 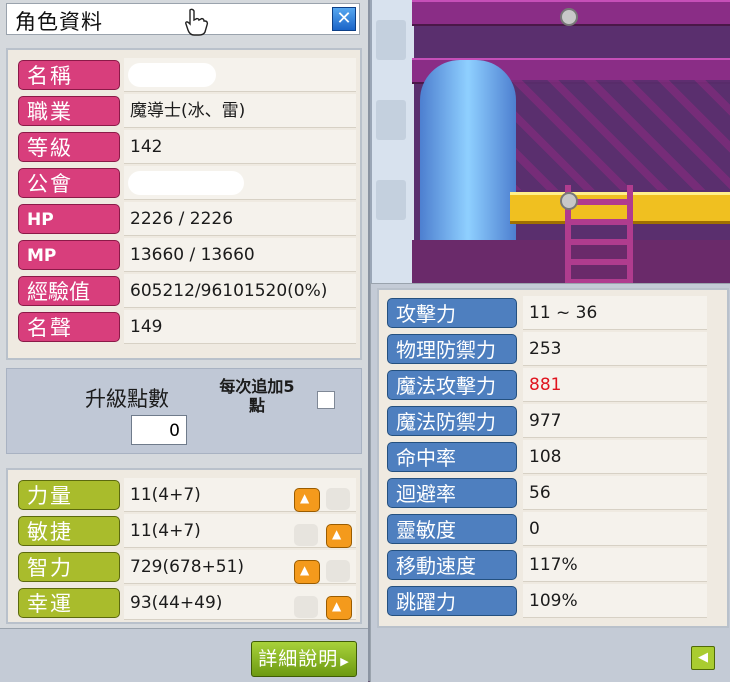 What do you see at coordinates (69, 75) in the screenshot?
I see `name-label: 名稱` at bounding box center [69, 75].